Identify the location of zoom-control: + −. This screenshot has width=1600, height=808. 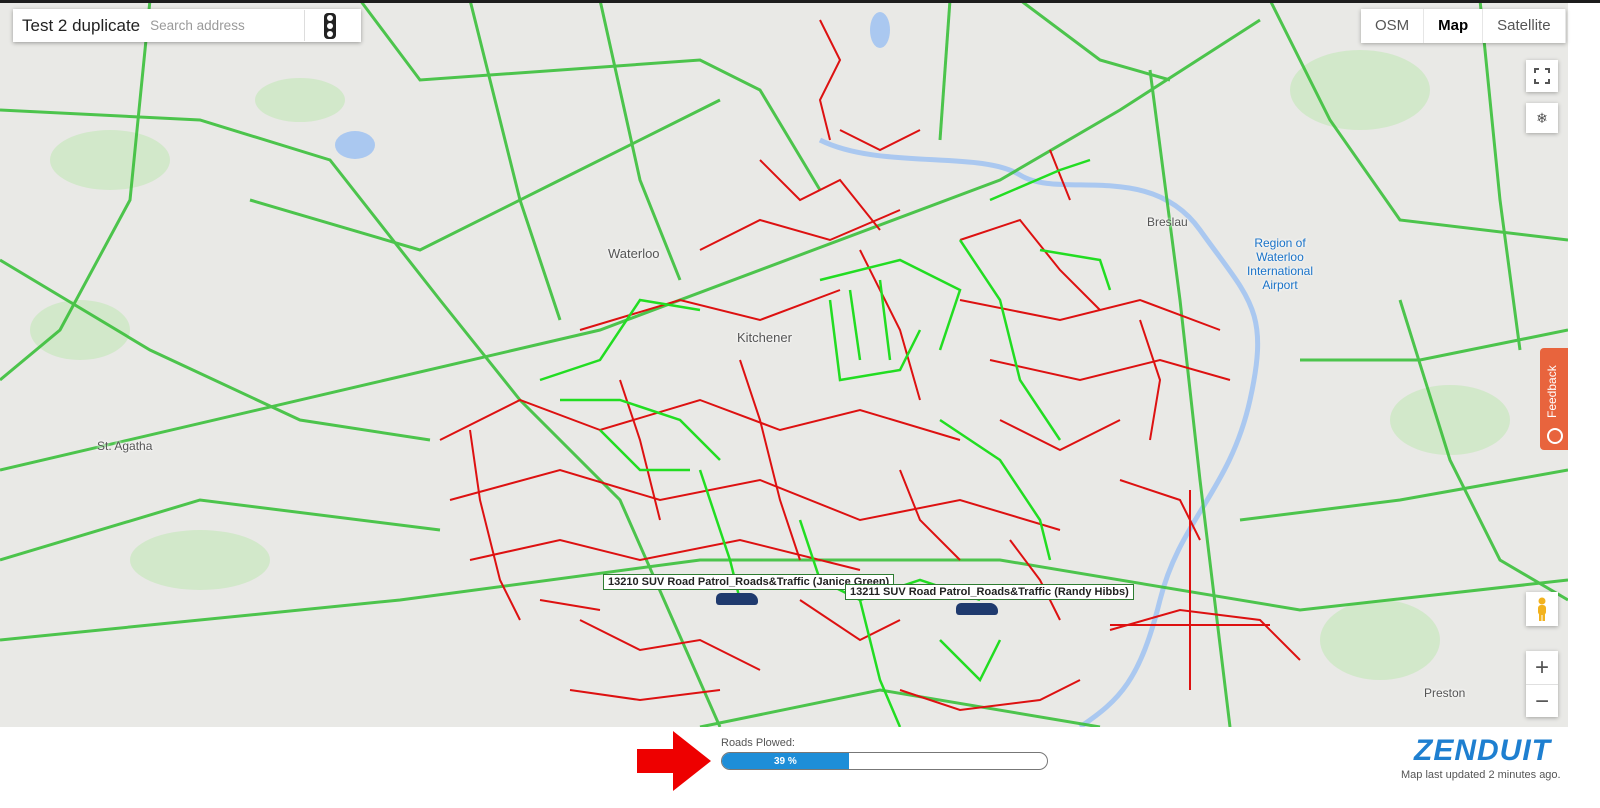
(1542, 684).